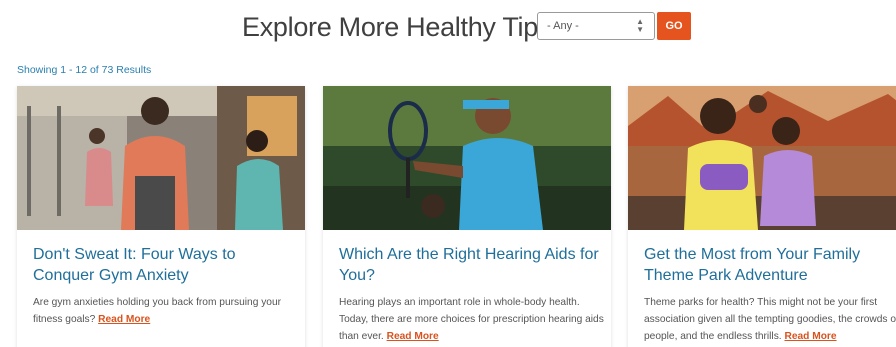 Image resolution: width=896 pixels, height=347 pixels. I want to click on article-image-theme-park, so click(762, 158).